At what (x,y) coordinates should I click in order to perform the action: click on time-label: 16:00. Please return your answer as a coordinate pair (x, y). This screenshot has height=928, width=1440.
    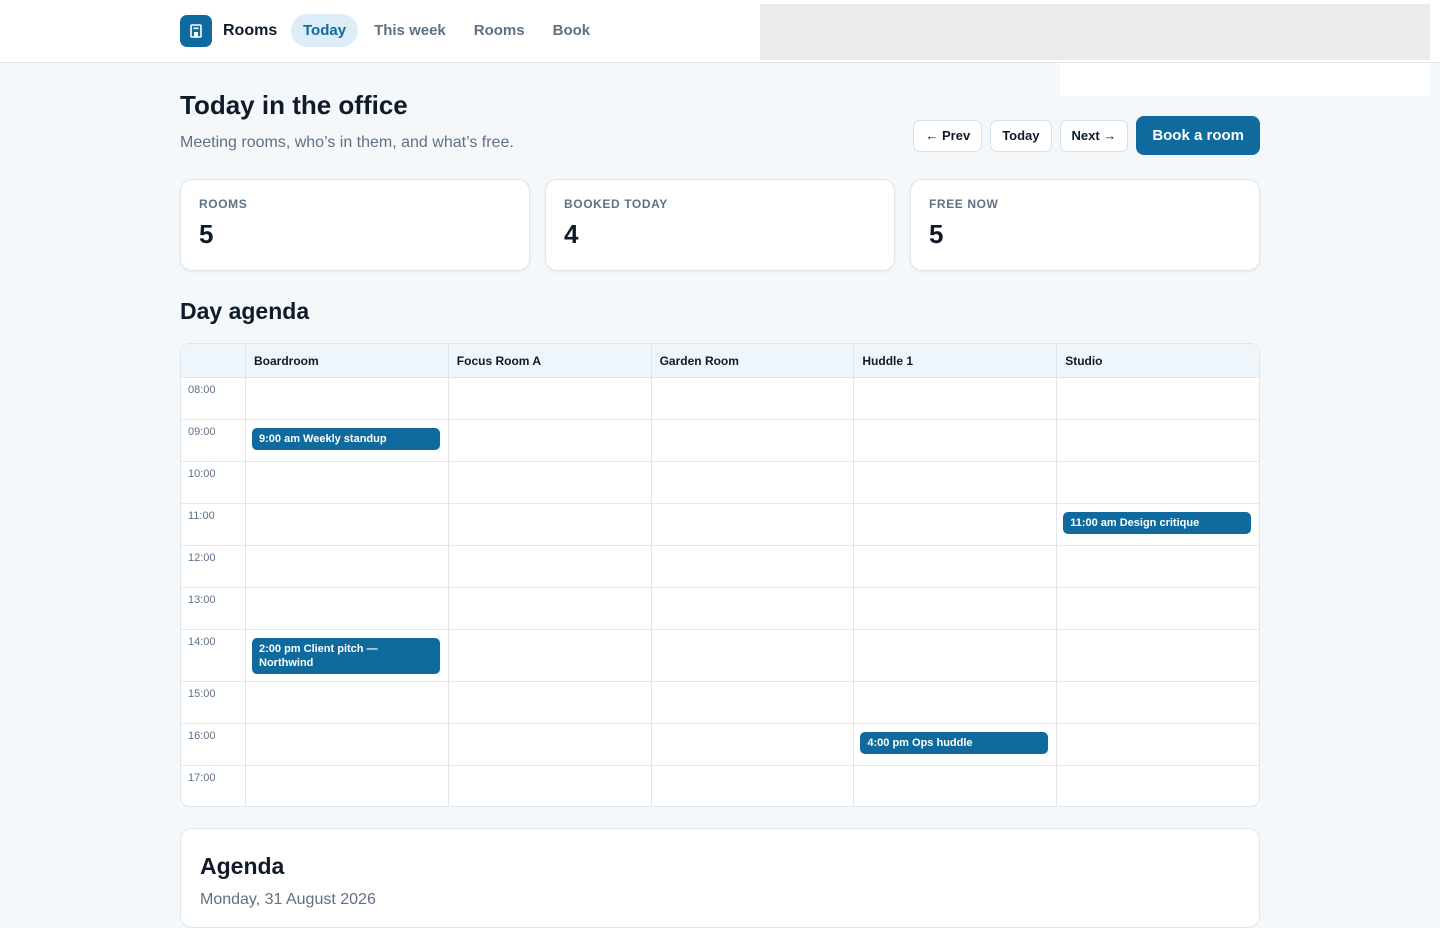
    Looking at the image, I should click on (202, 736).